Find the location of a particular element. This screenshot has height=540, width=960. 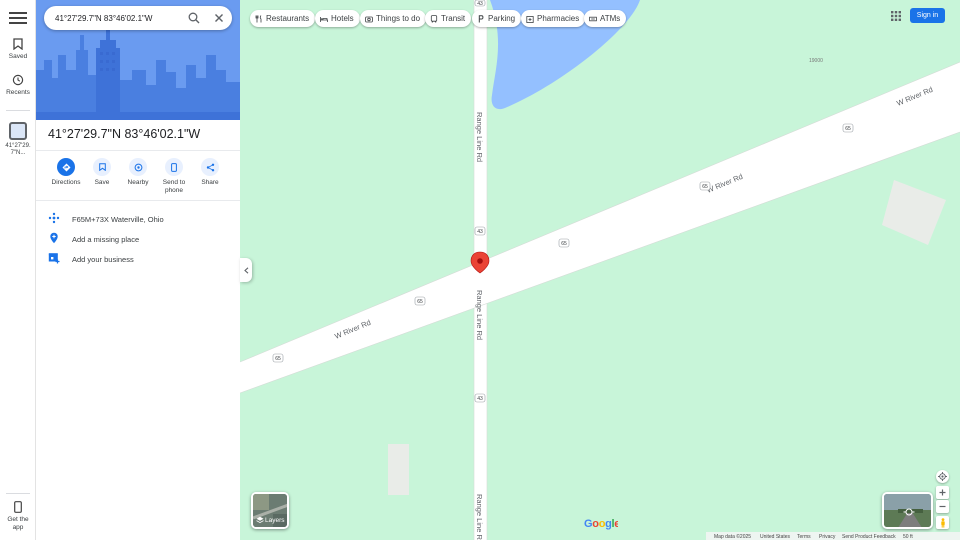

my-location-icon is located at coordinates (942, 476).